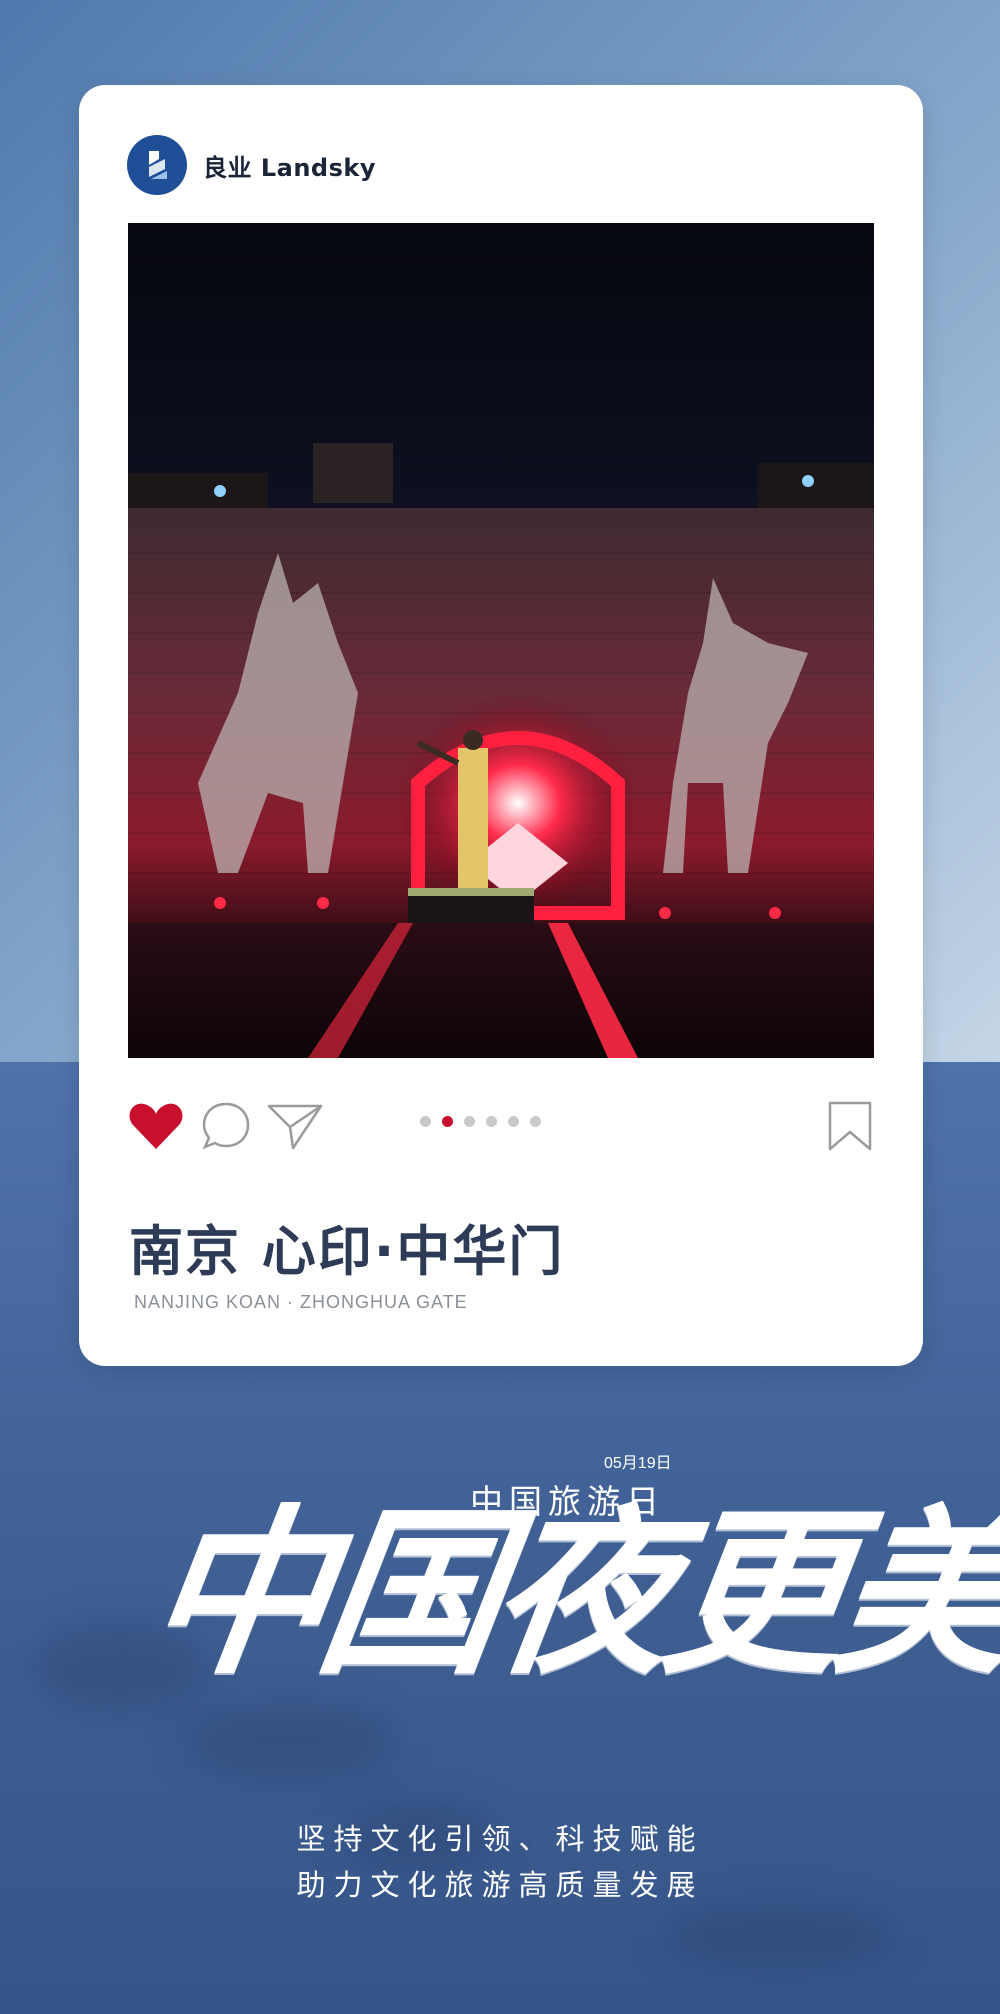  I want to click on comment-icon, so click(226, 1126).